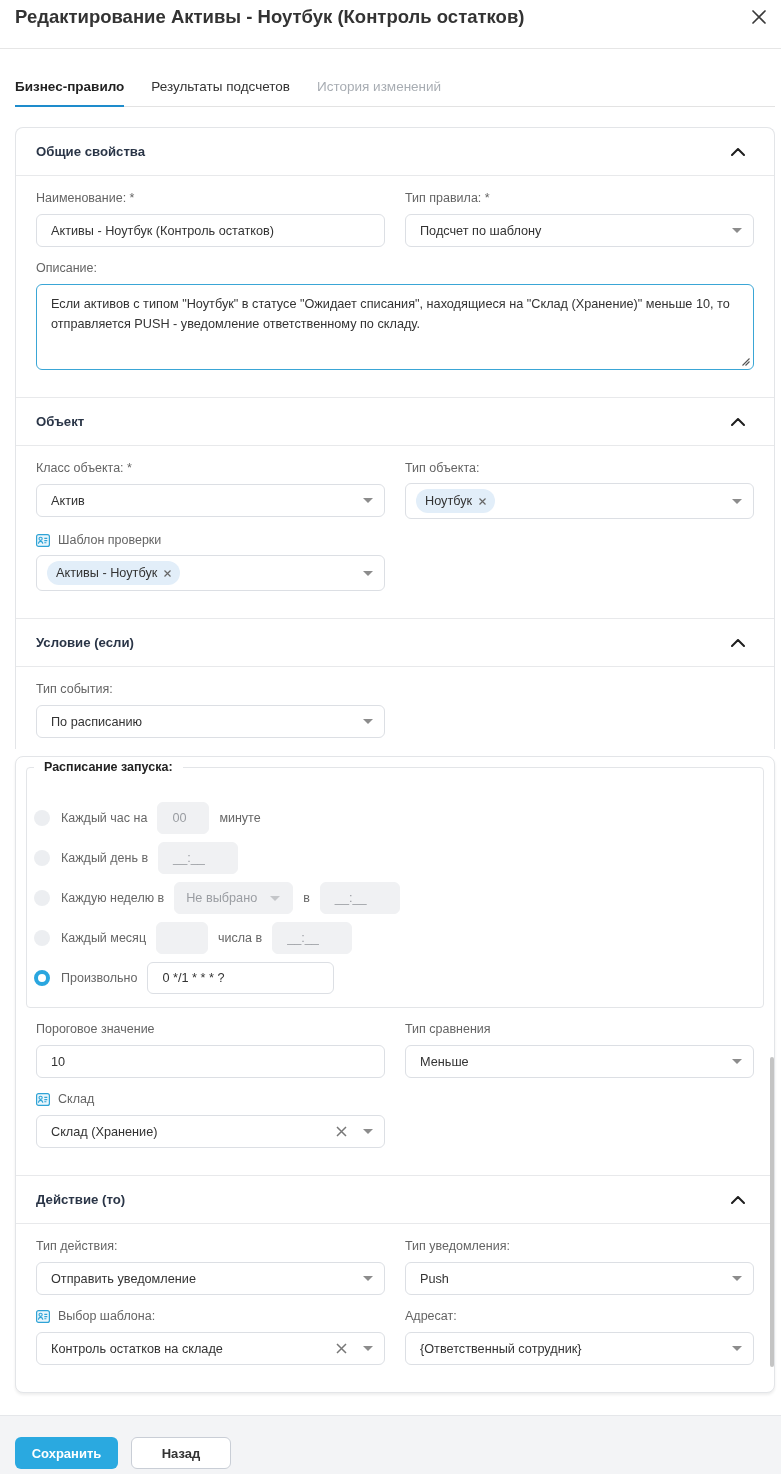  Describe the element at coordinates (579, 1278) in the screenshot. I see `dropdown: Push` at that location.